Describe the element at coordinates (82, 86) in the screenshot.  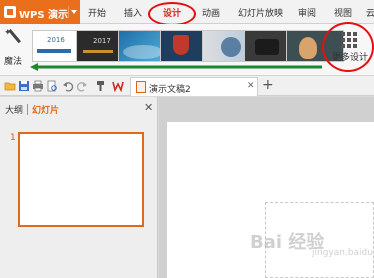
I see `redo-icon` at that location.